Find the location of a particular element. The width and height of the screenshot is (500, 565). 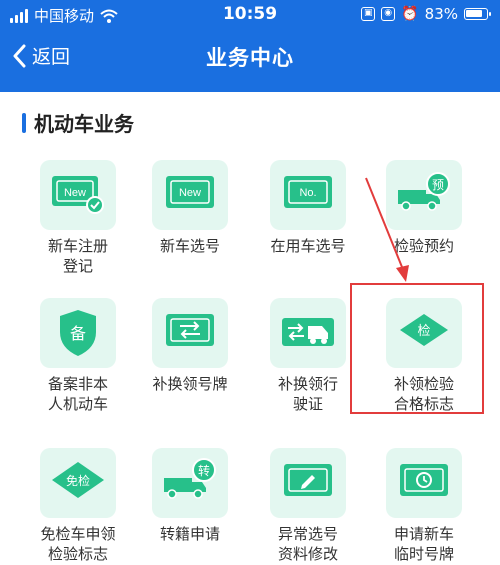

item-label: 转籍申请 is located at coordinates (189, 534).